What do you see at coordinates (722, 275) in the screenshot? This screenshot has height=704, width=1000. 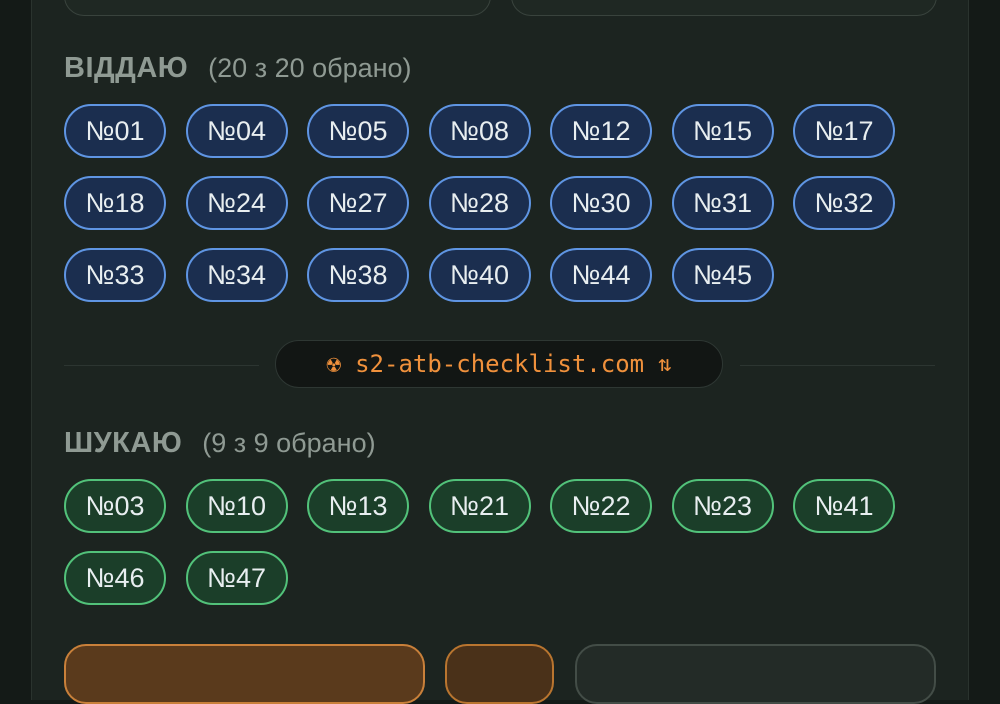 I see `give-chip: №45` at bounding box center [722, 275].